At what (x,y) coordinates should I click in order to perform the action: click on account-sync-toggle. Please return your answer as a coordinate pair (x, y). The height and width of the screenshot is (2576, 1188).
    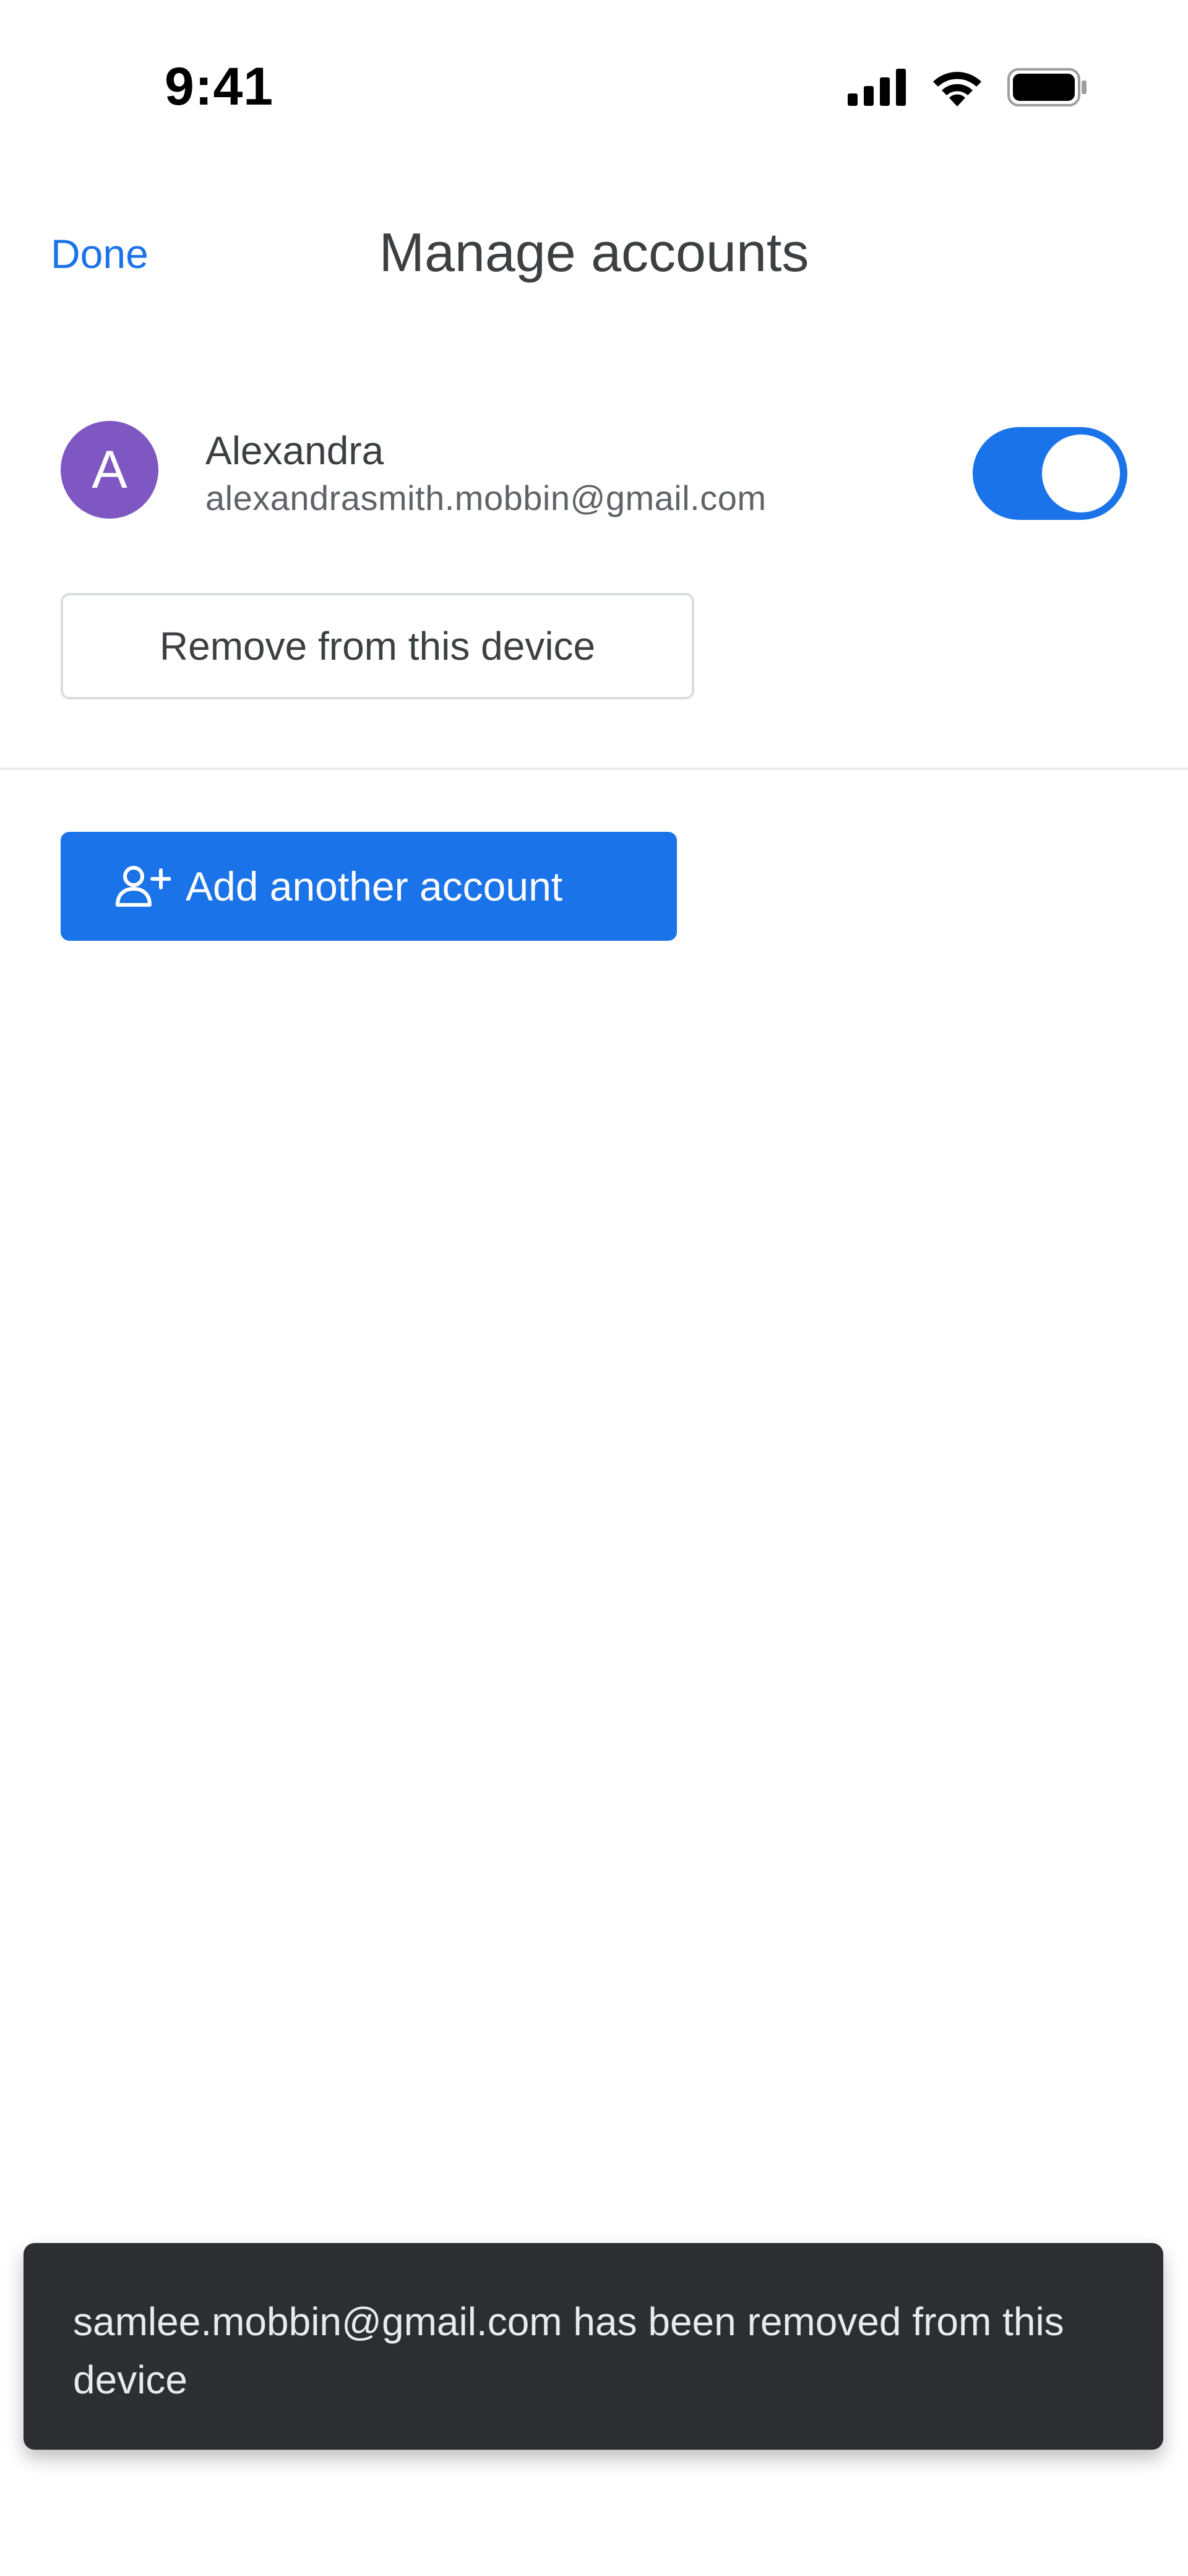
    Looking at the image, I should click on (1050, 473).